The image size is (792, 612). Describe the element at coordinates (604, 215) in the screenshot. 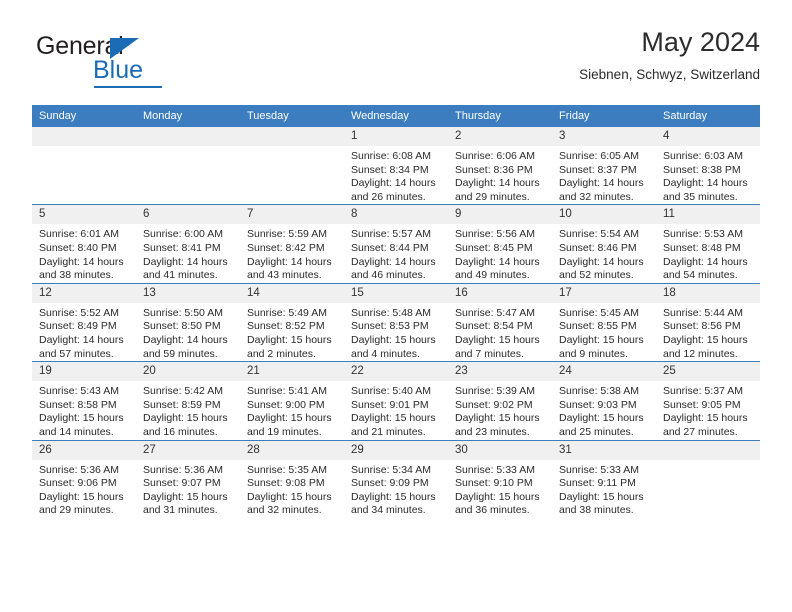

I see `day-number: 10` at that location.